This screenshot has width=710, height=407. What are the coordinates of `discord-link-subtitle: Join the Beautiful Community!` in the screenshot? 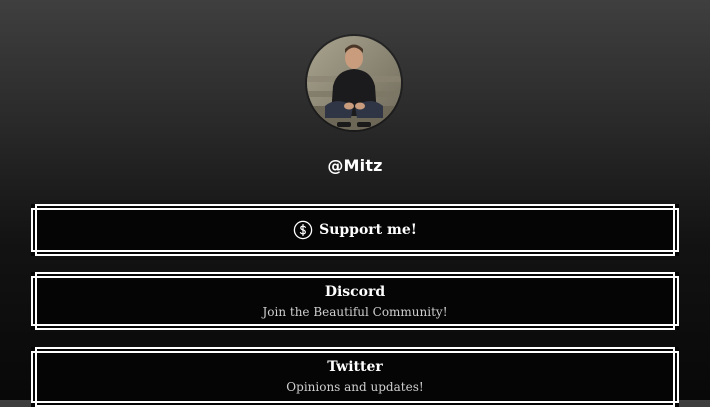 It's located at (355, 311).